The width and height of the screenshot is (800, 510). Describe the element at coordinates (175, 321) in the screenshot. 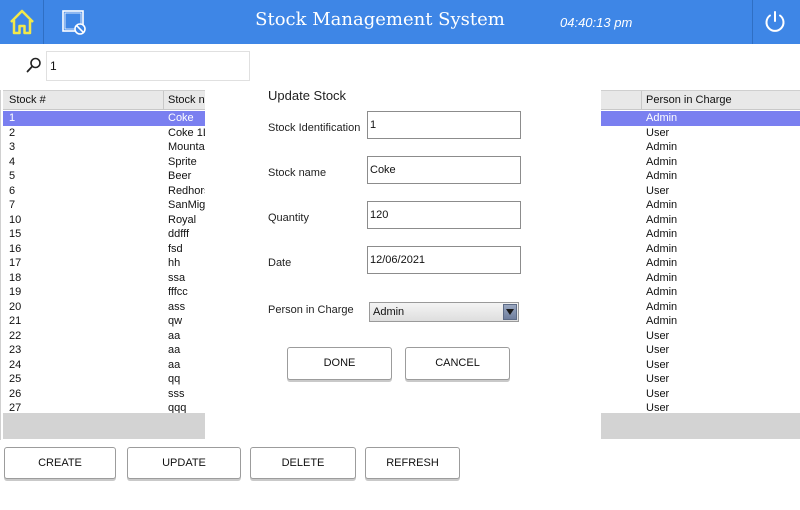

I see `cell-stock-name: qw` at that location.